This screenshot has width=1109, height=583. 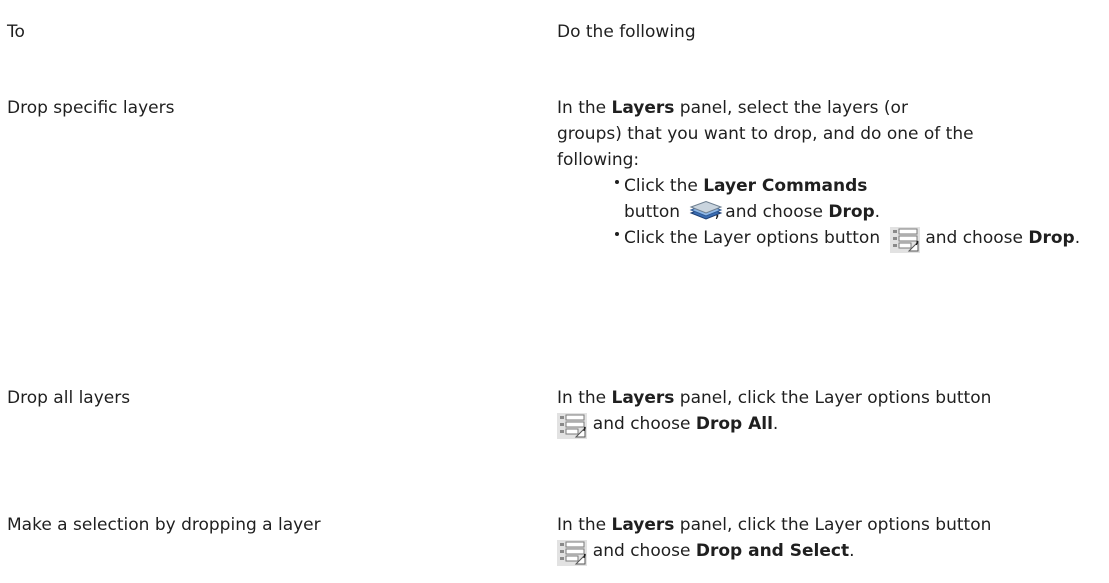 I want to click on instruction-line: , and choose Drop and Select., so click(x=829, y=552).